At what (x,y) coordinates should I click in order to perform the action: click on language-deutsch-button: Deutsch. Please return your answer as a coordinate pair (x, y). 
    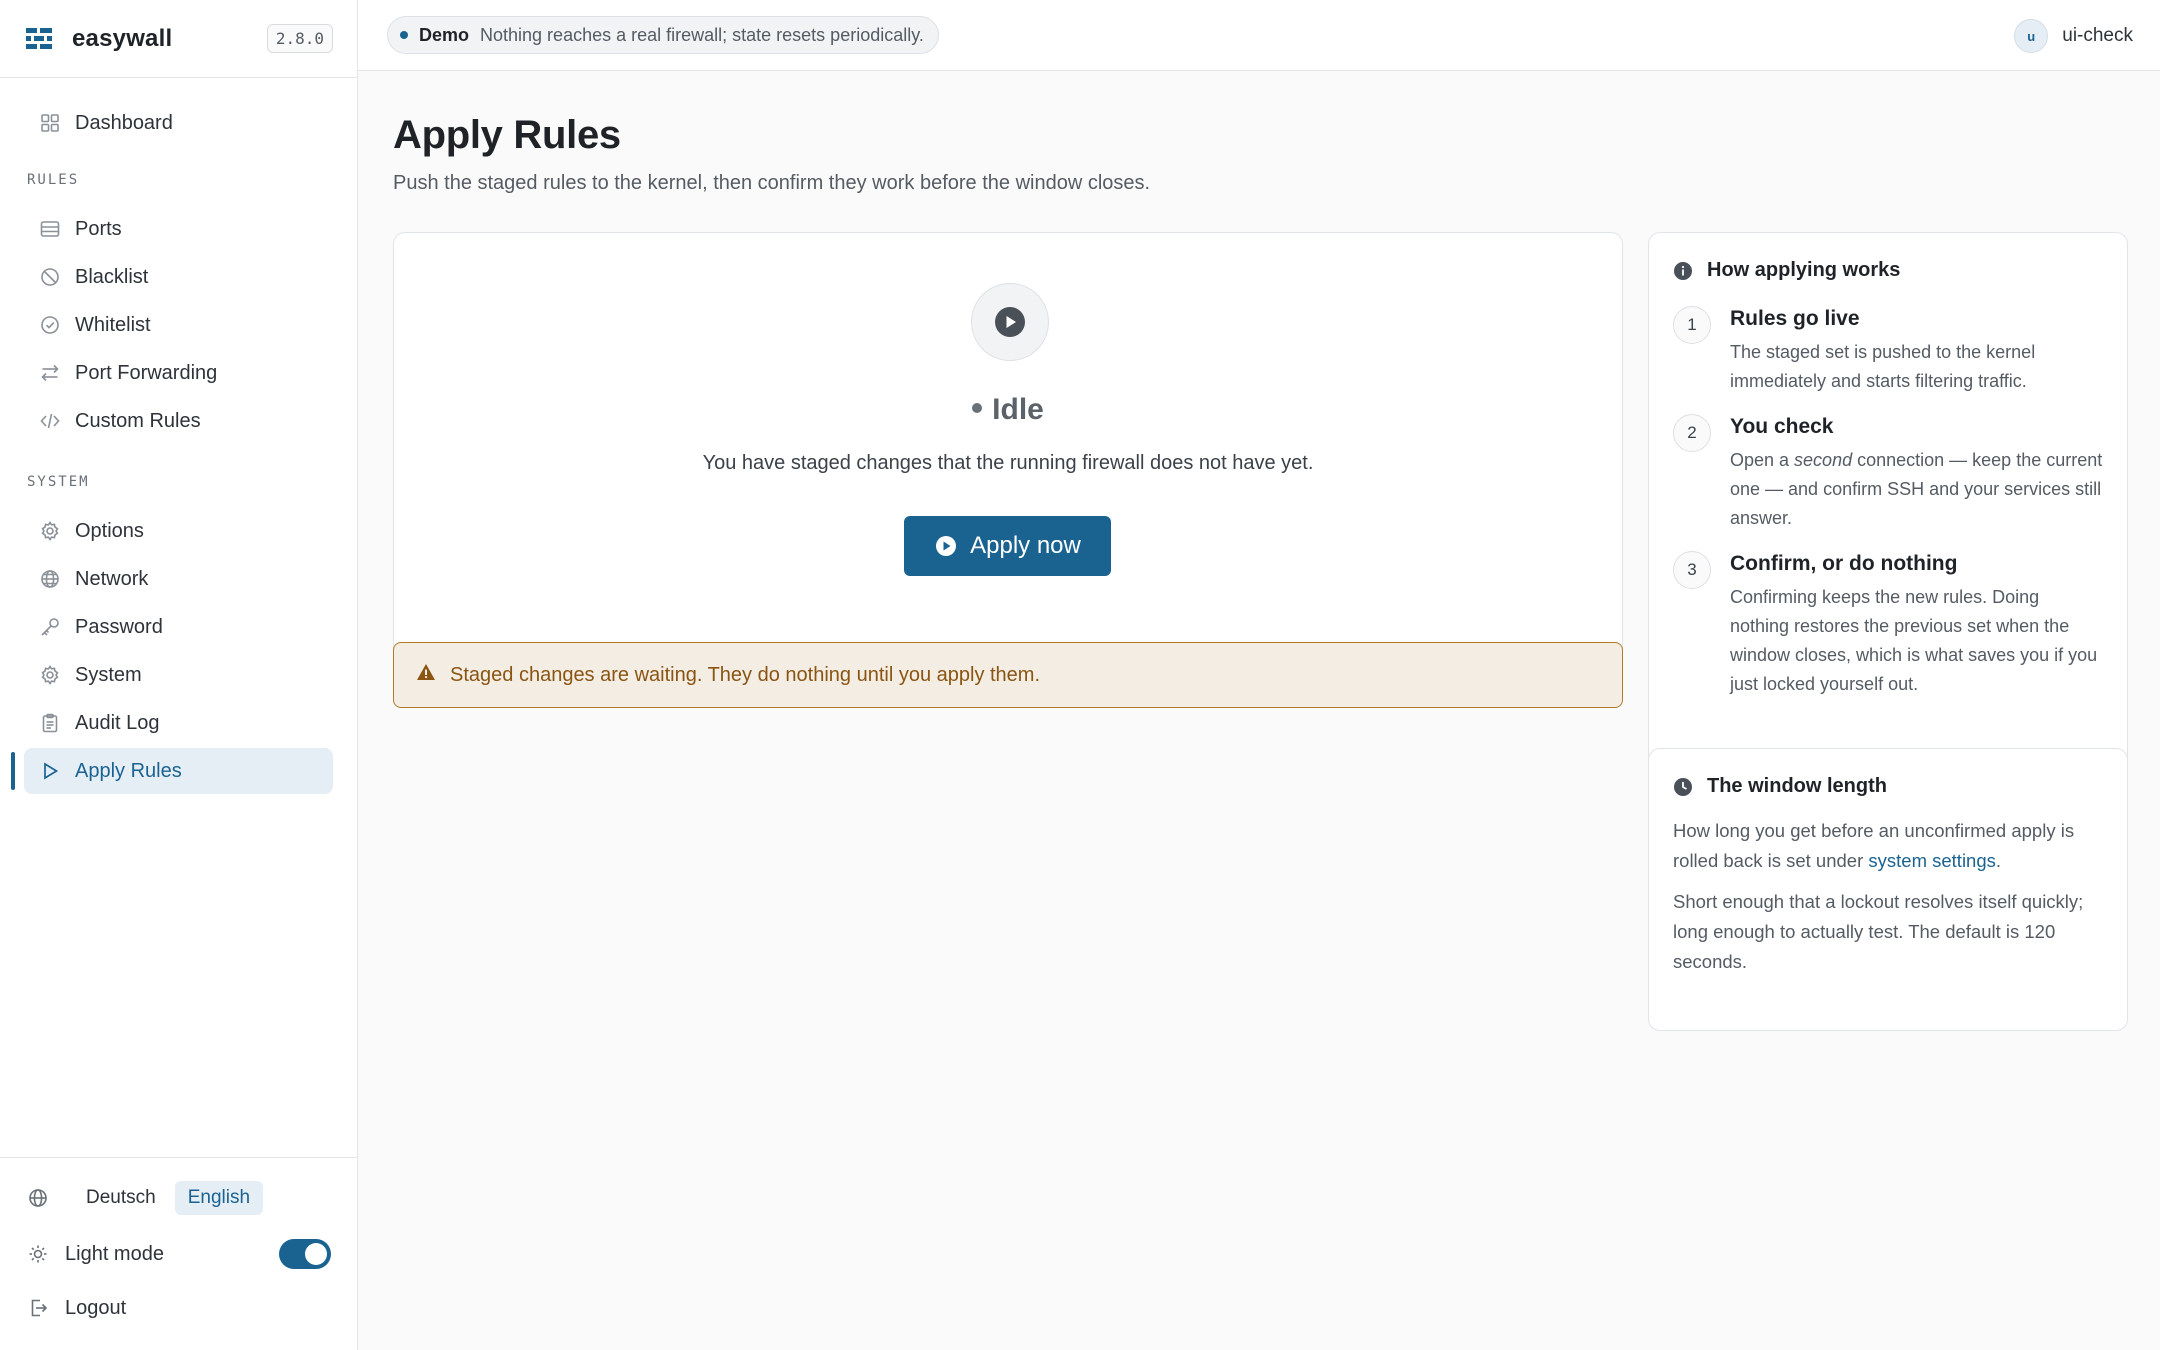
    Looking at the image, I should click on (121, 1198).